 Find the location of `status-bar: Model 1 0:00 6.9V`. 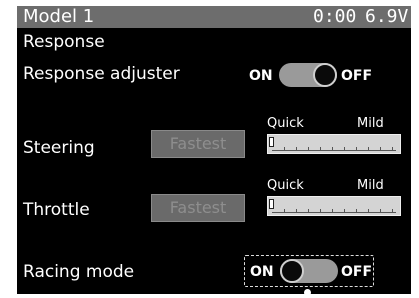

status-bar: Model 1 0:00 6.9V is located at coordinates (214, 17).